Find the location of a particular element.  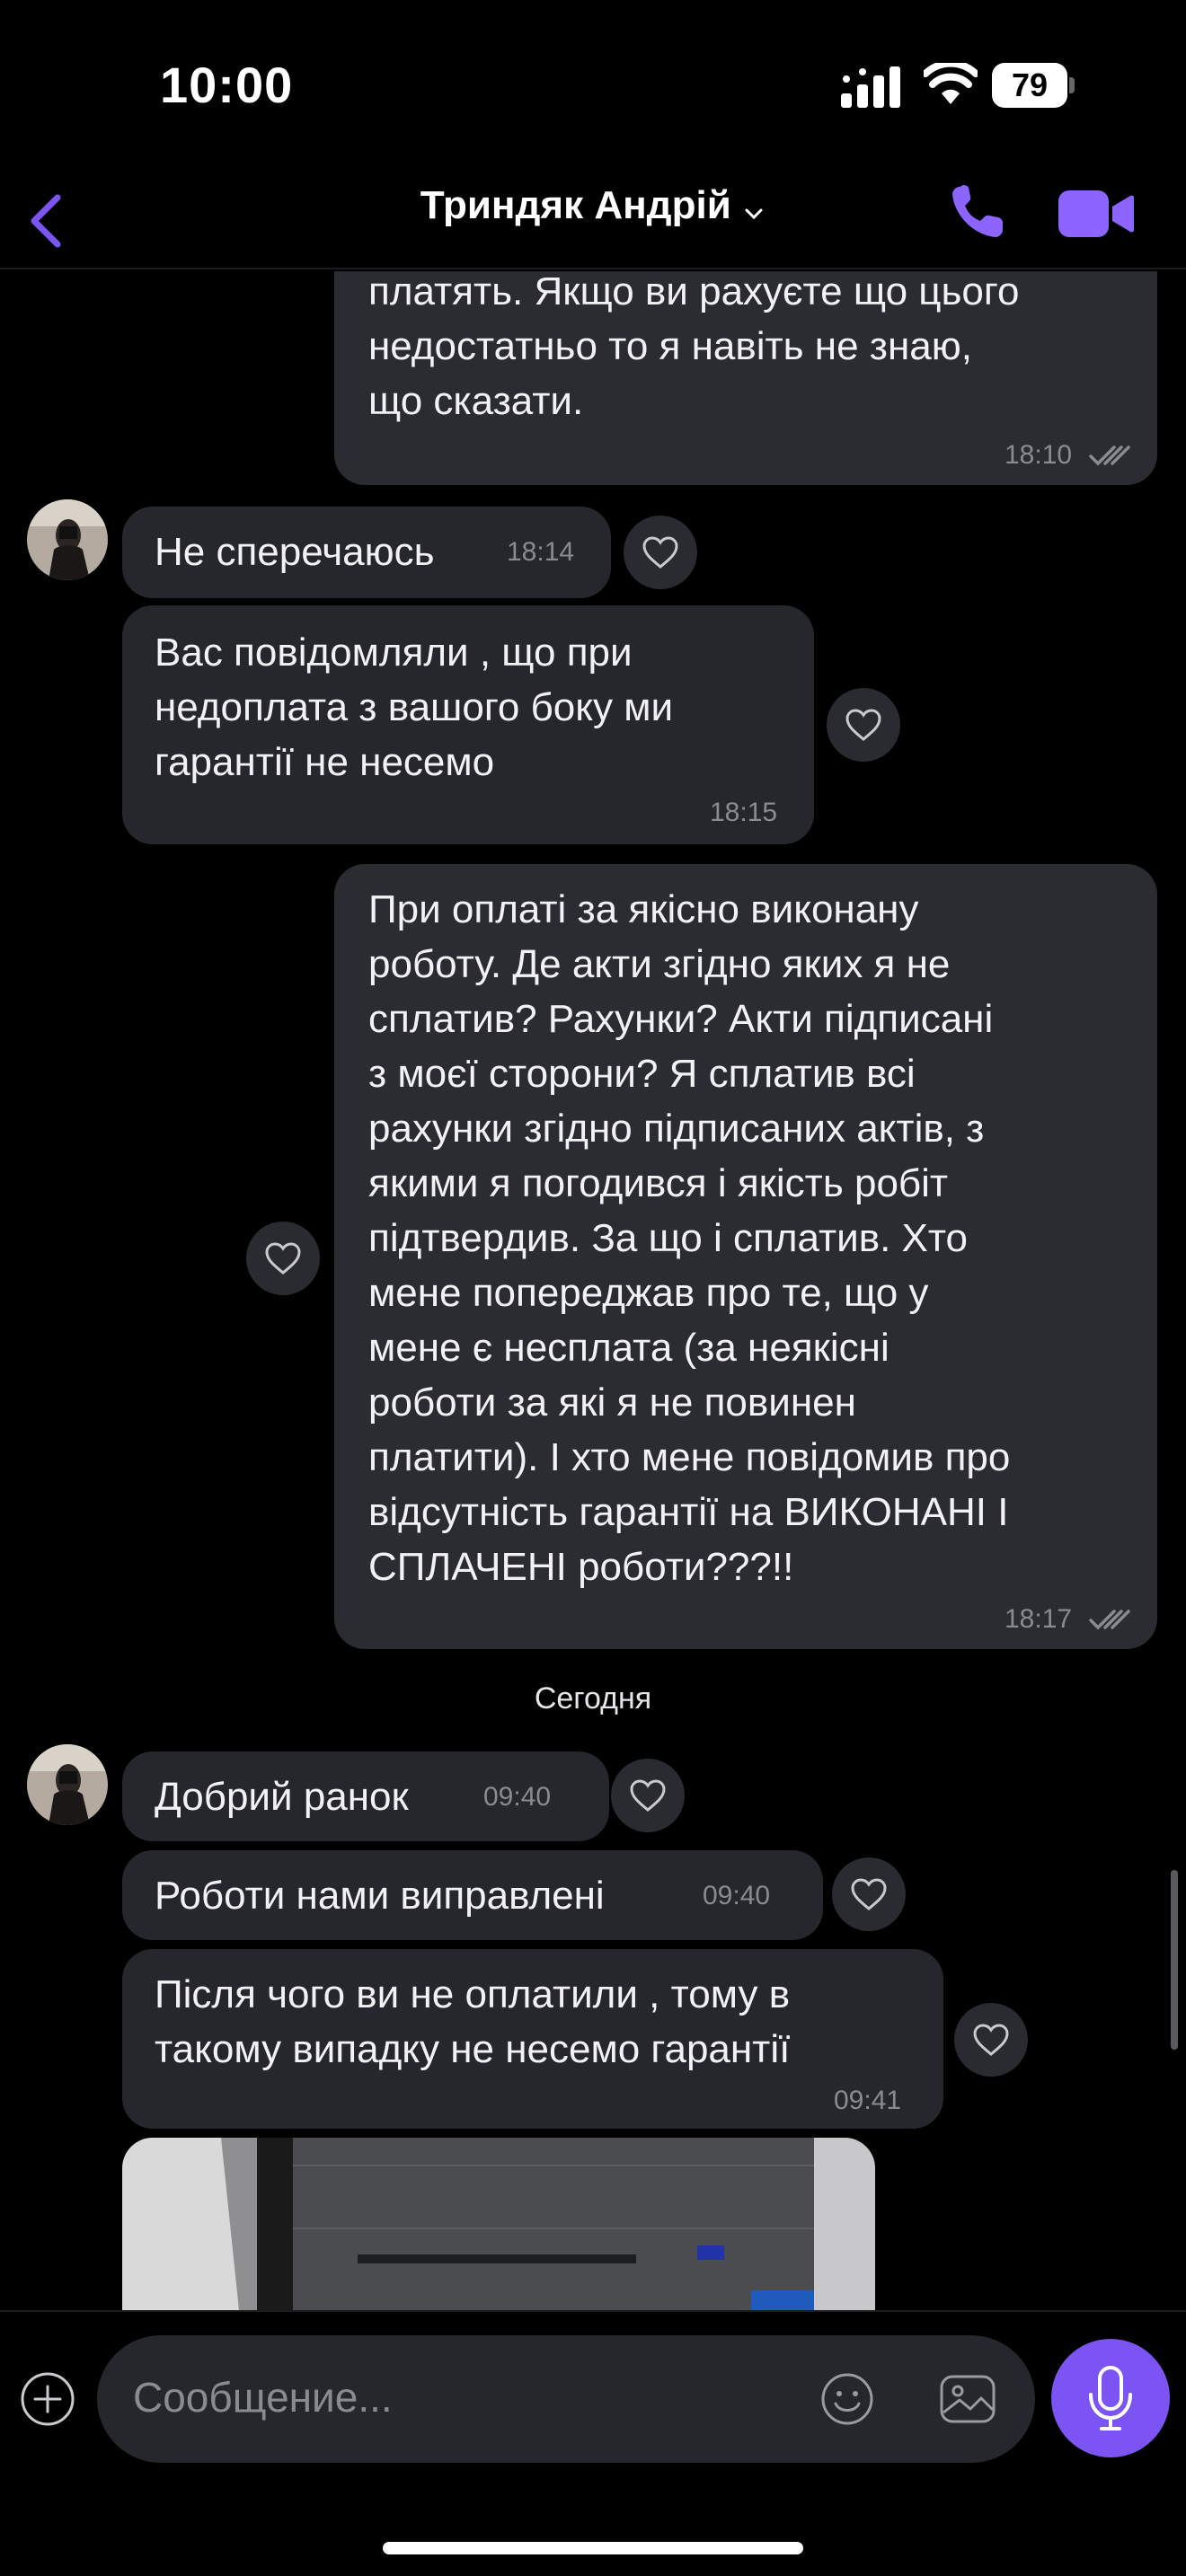

message-text-line: Не сперечаюсь is located at coordinates (295, 552).